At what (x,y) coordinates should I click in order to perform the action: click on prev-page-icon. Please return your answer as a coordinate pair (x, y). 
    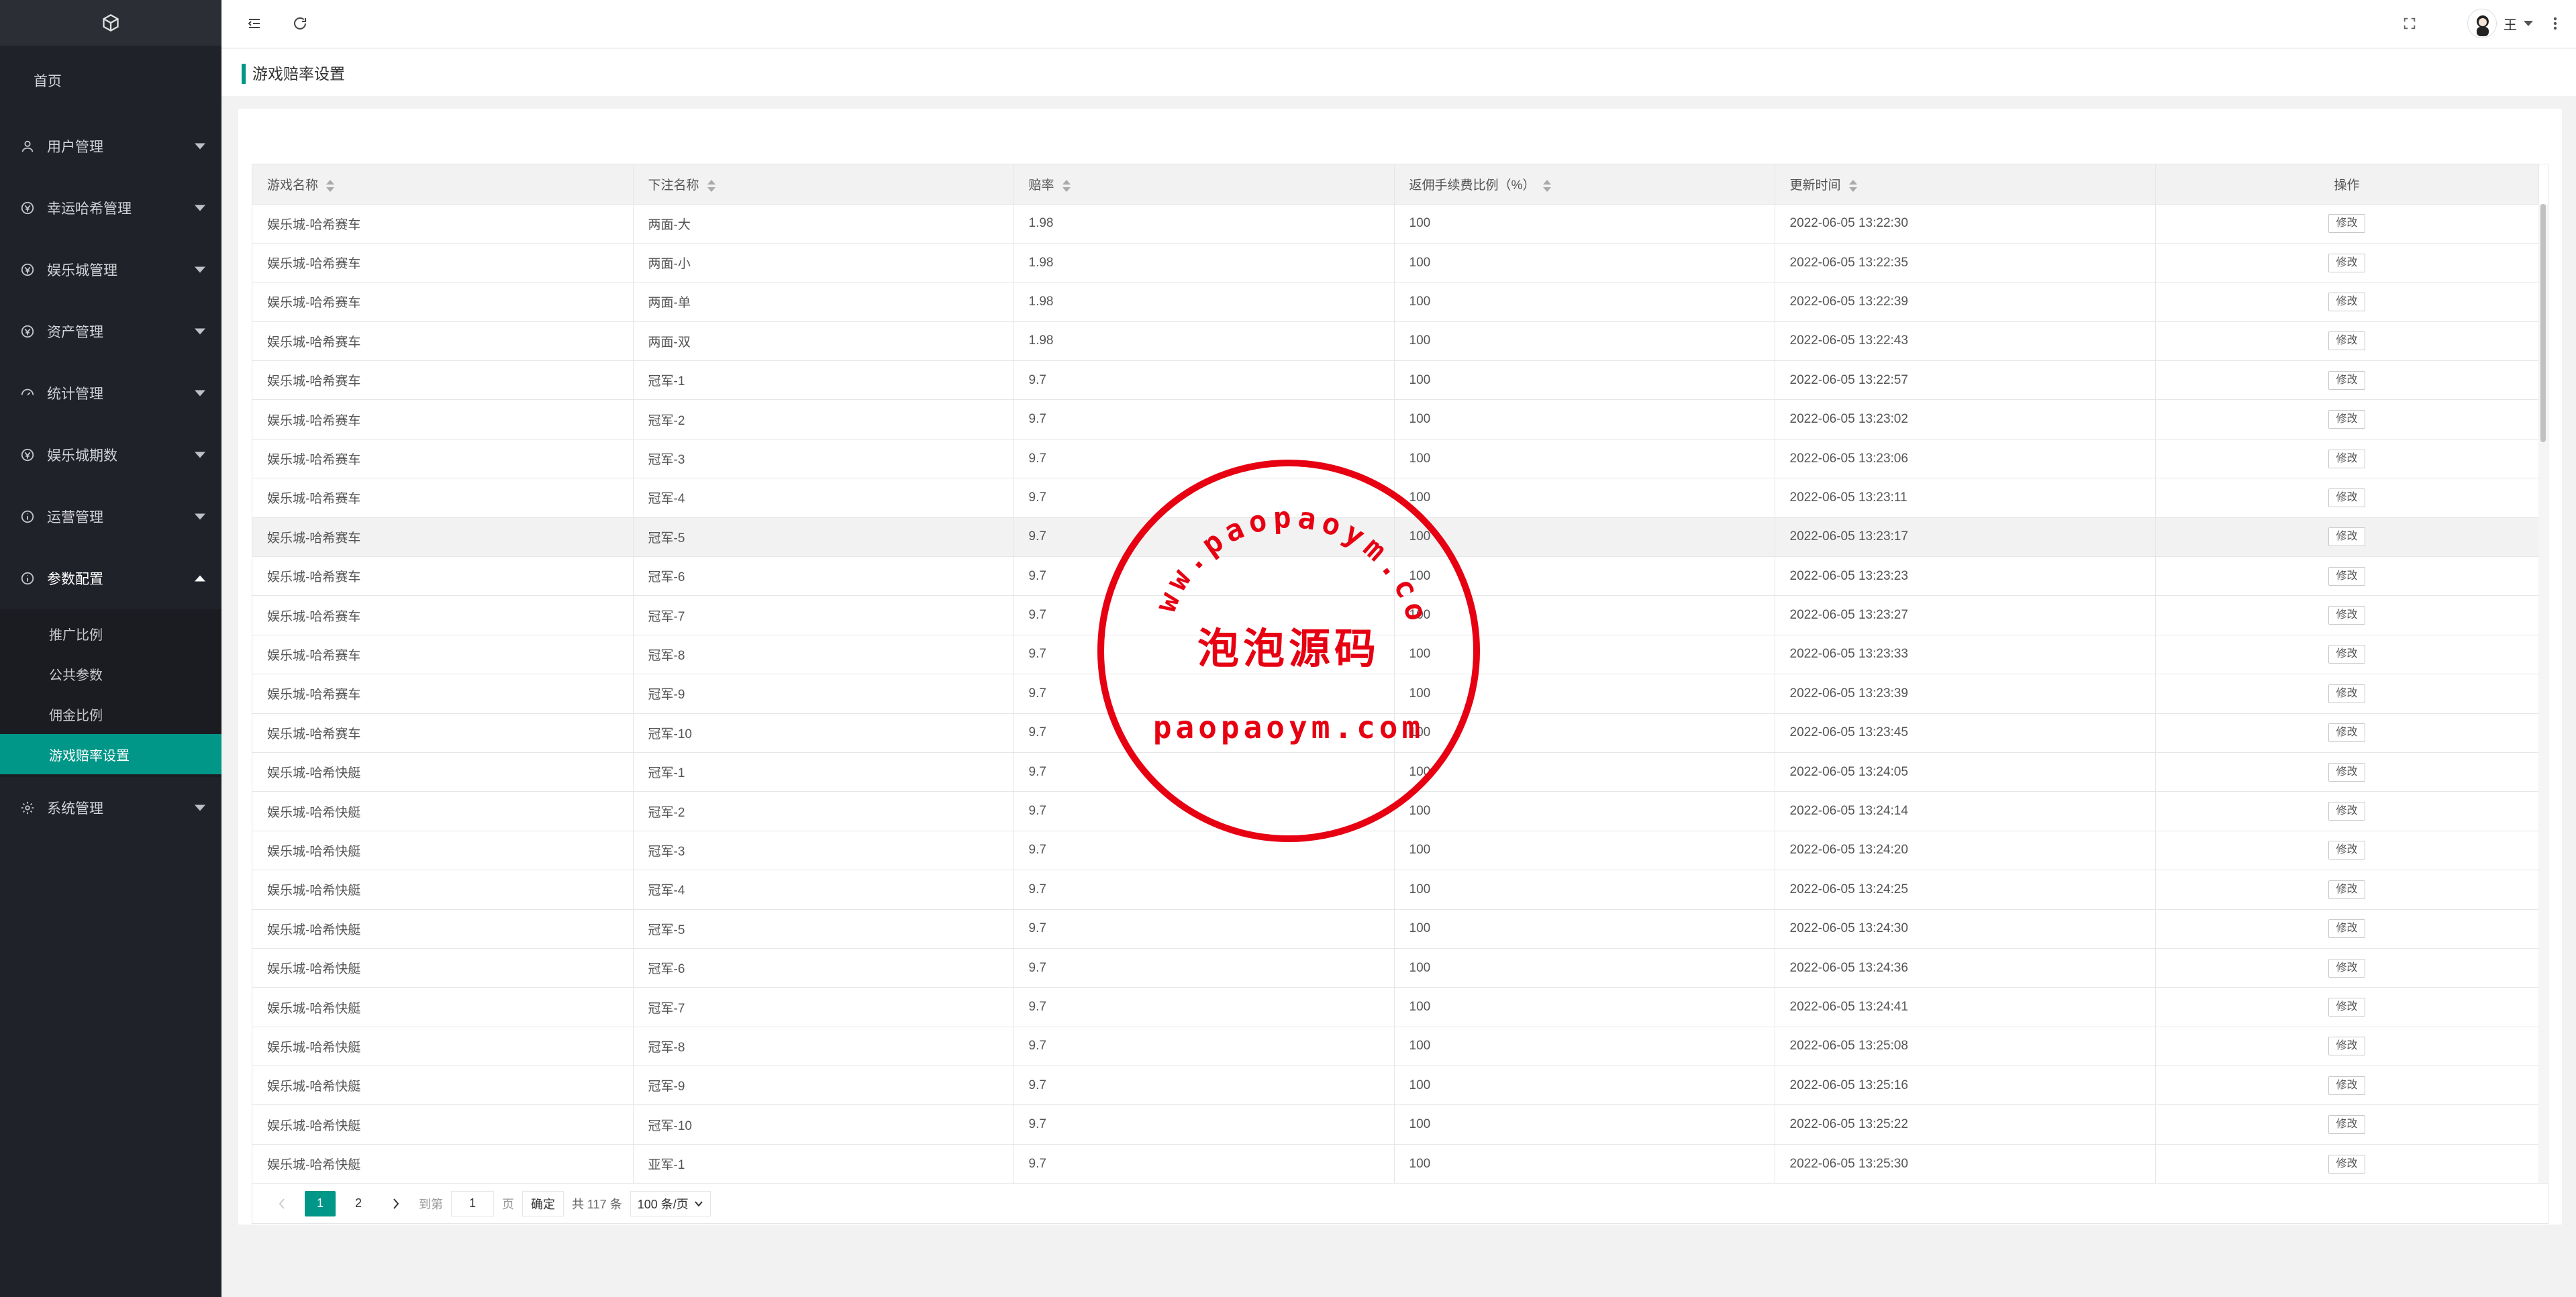
    Looking at the image, I should click on (282, 1203).